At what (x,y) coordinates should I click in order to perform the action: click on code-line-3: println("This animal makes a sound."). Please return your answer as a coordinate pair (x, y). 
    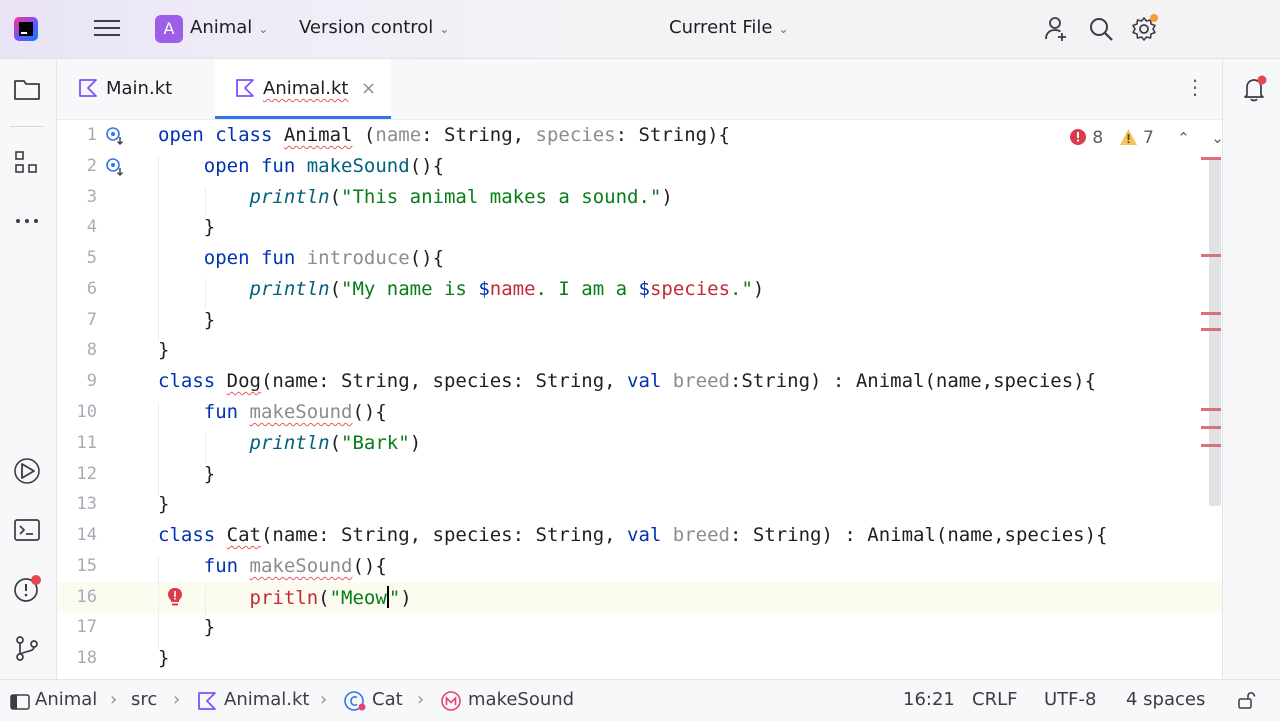
    Looking at the image, I should click on (461, 197).